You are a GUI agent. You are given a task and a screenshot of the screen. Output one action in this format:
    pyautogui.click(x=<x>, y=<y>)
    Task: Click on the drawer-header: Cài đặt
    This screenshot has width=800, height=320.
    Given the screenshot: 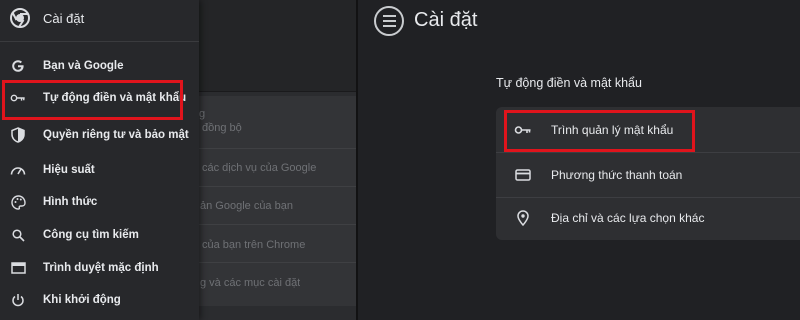 What is the action you would take?
    pyautogui.click(x=99, y=21)
    